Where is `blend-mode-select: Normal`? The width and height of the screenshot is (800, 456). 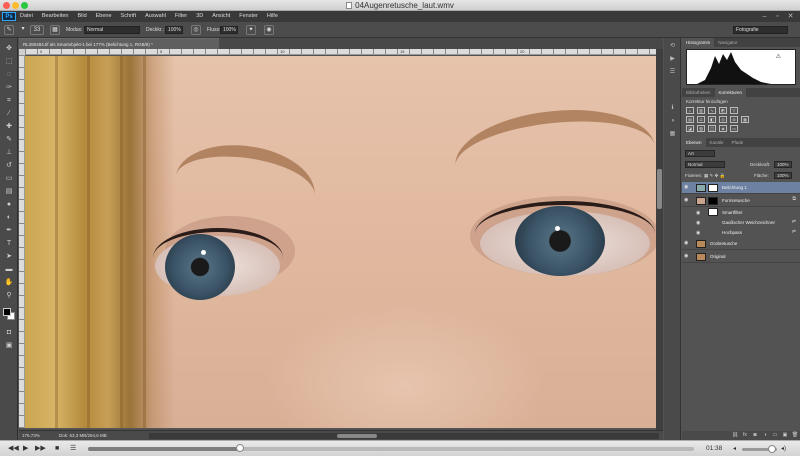
blend-mode-select: Normal is located at coordinates (705, 164).